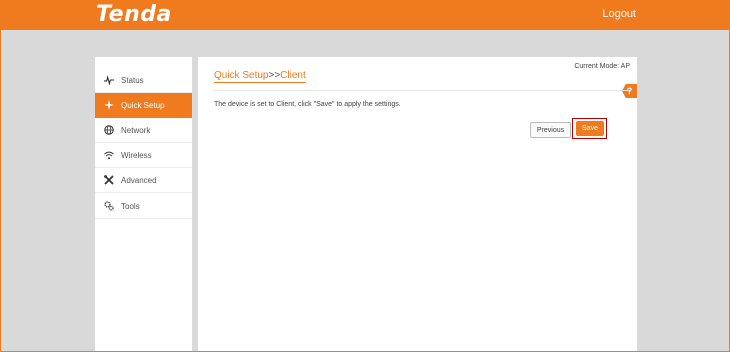 The width and height of the screenshot is (730, 352). I want to click on sidebar-item-label: Network, so click(136, 130).